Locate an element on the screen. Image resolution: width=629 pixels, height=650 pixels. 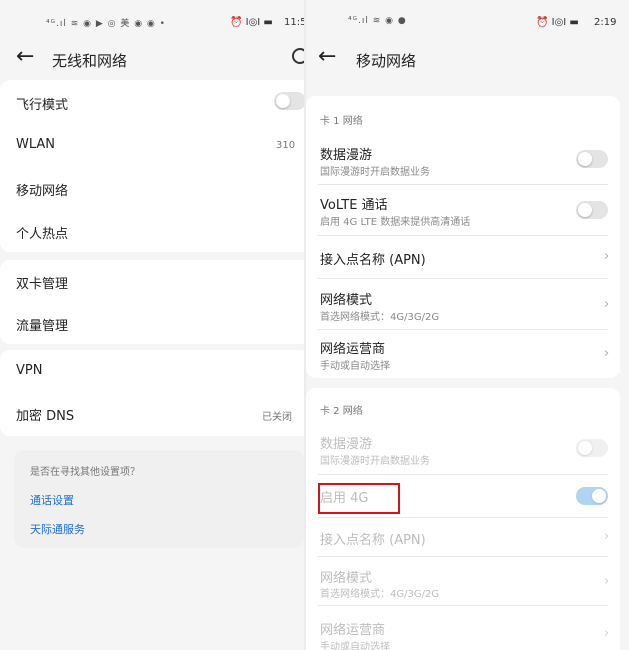
enable-4g-highlight-box is located at coordinates (359, 498).